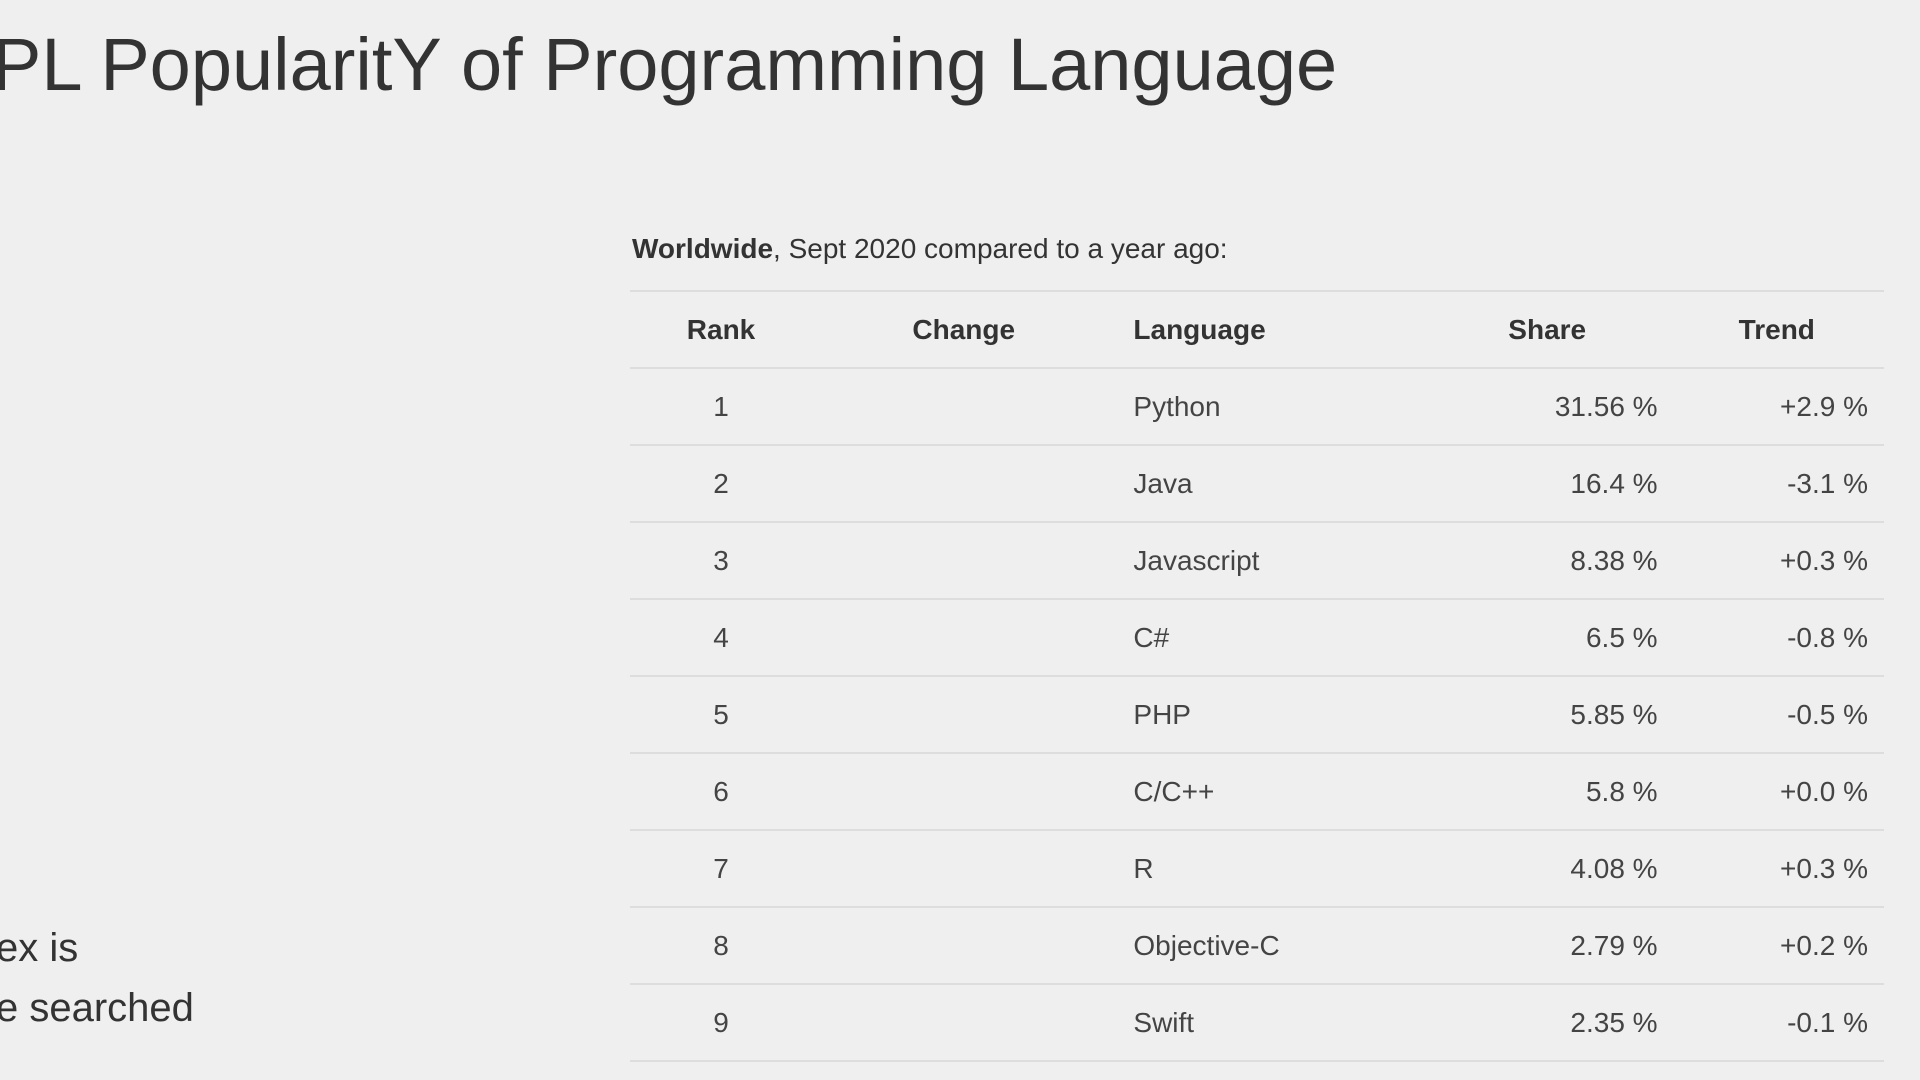 This screenshot has height=1080, width=1920. Describe the element at coordinates (1547, 868) in the screenshot. I see `cell-share: 4.08 %` at that location.